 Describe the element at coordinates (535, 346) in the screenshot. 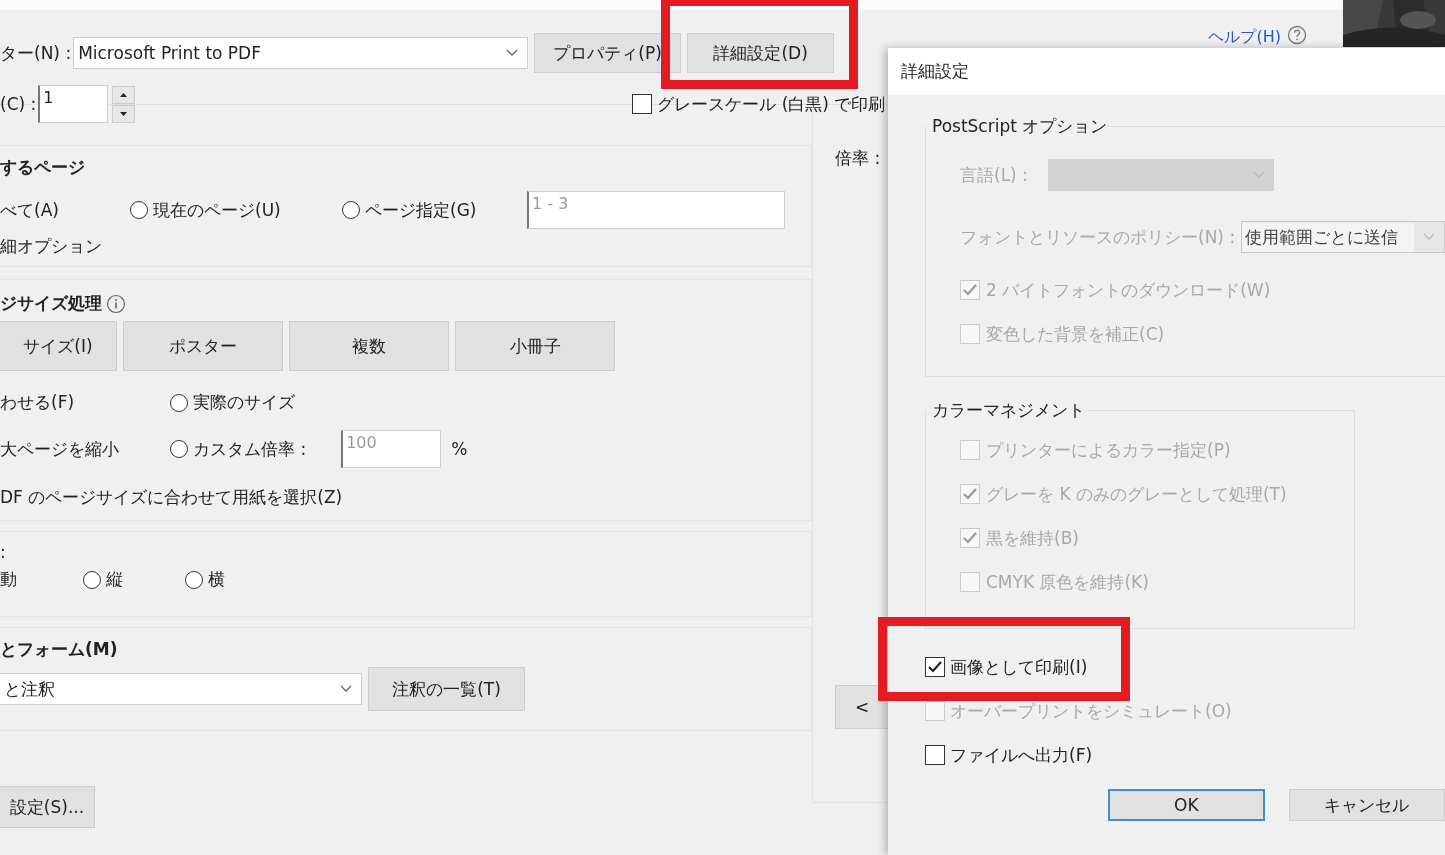

I see `mode-tab: 小冊子` at that location.